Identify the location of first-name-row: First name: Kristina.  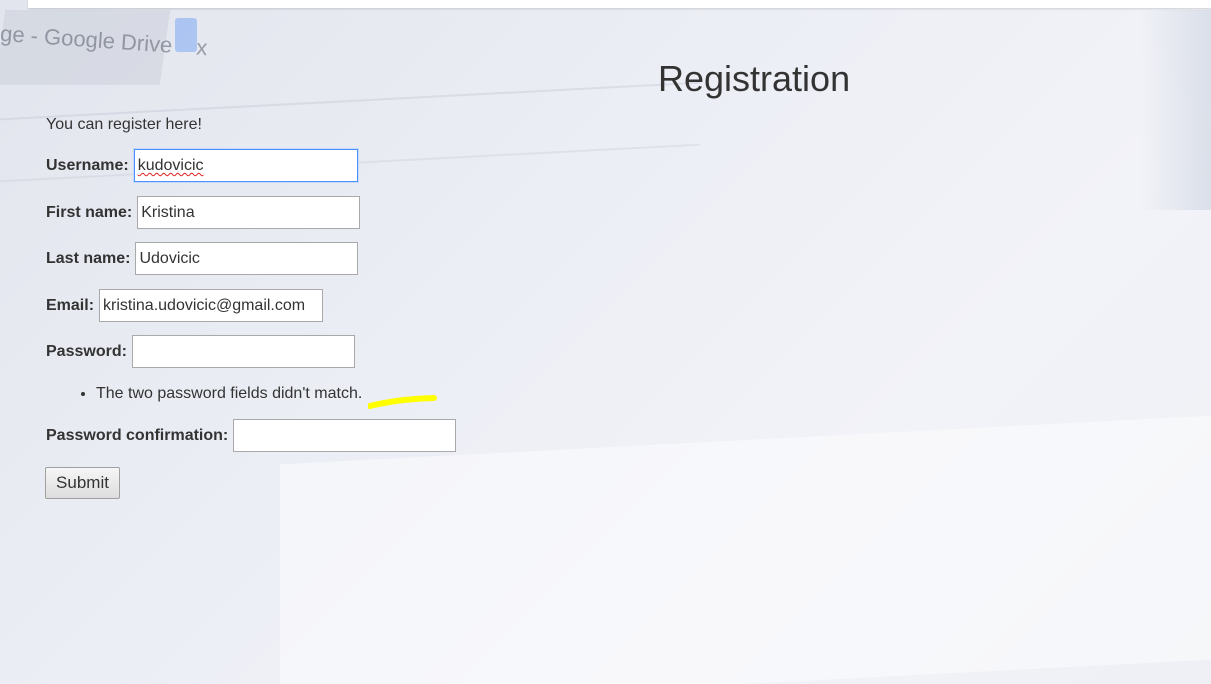
(203, 212).